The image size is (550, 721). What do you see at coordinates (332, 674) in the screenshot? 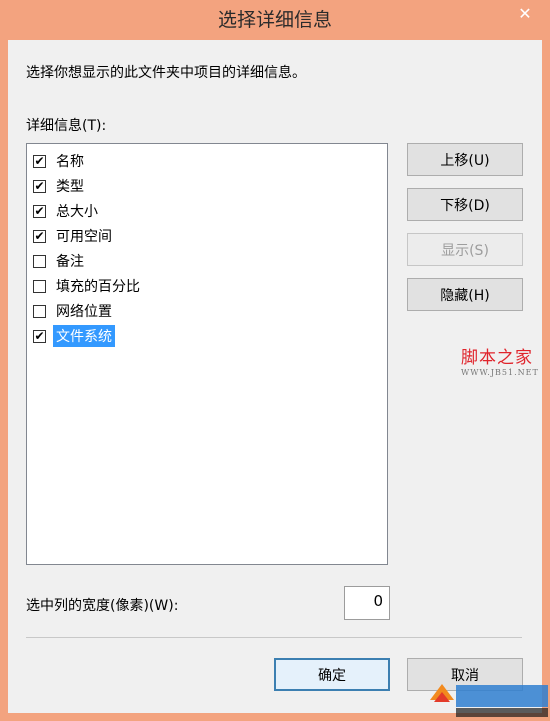
I see `ok-button: 确定` at bounding box center [332, 674].